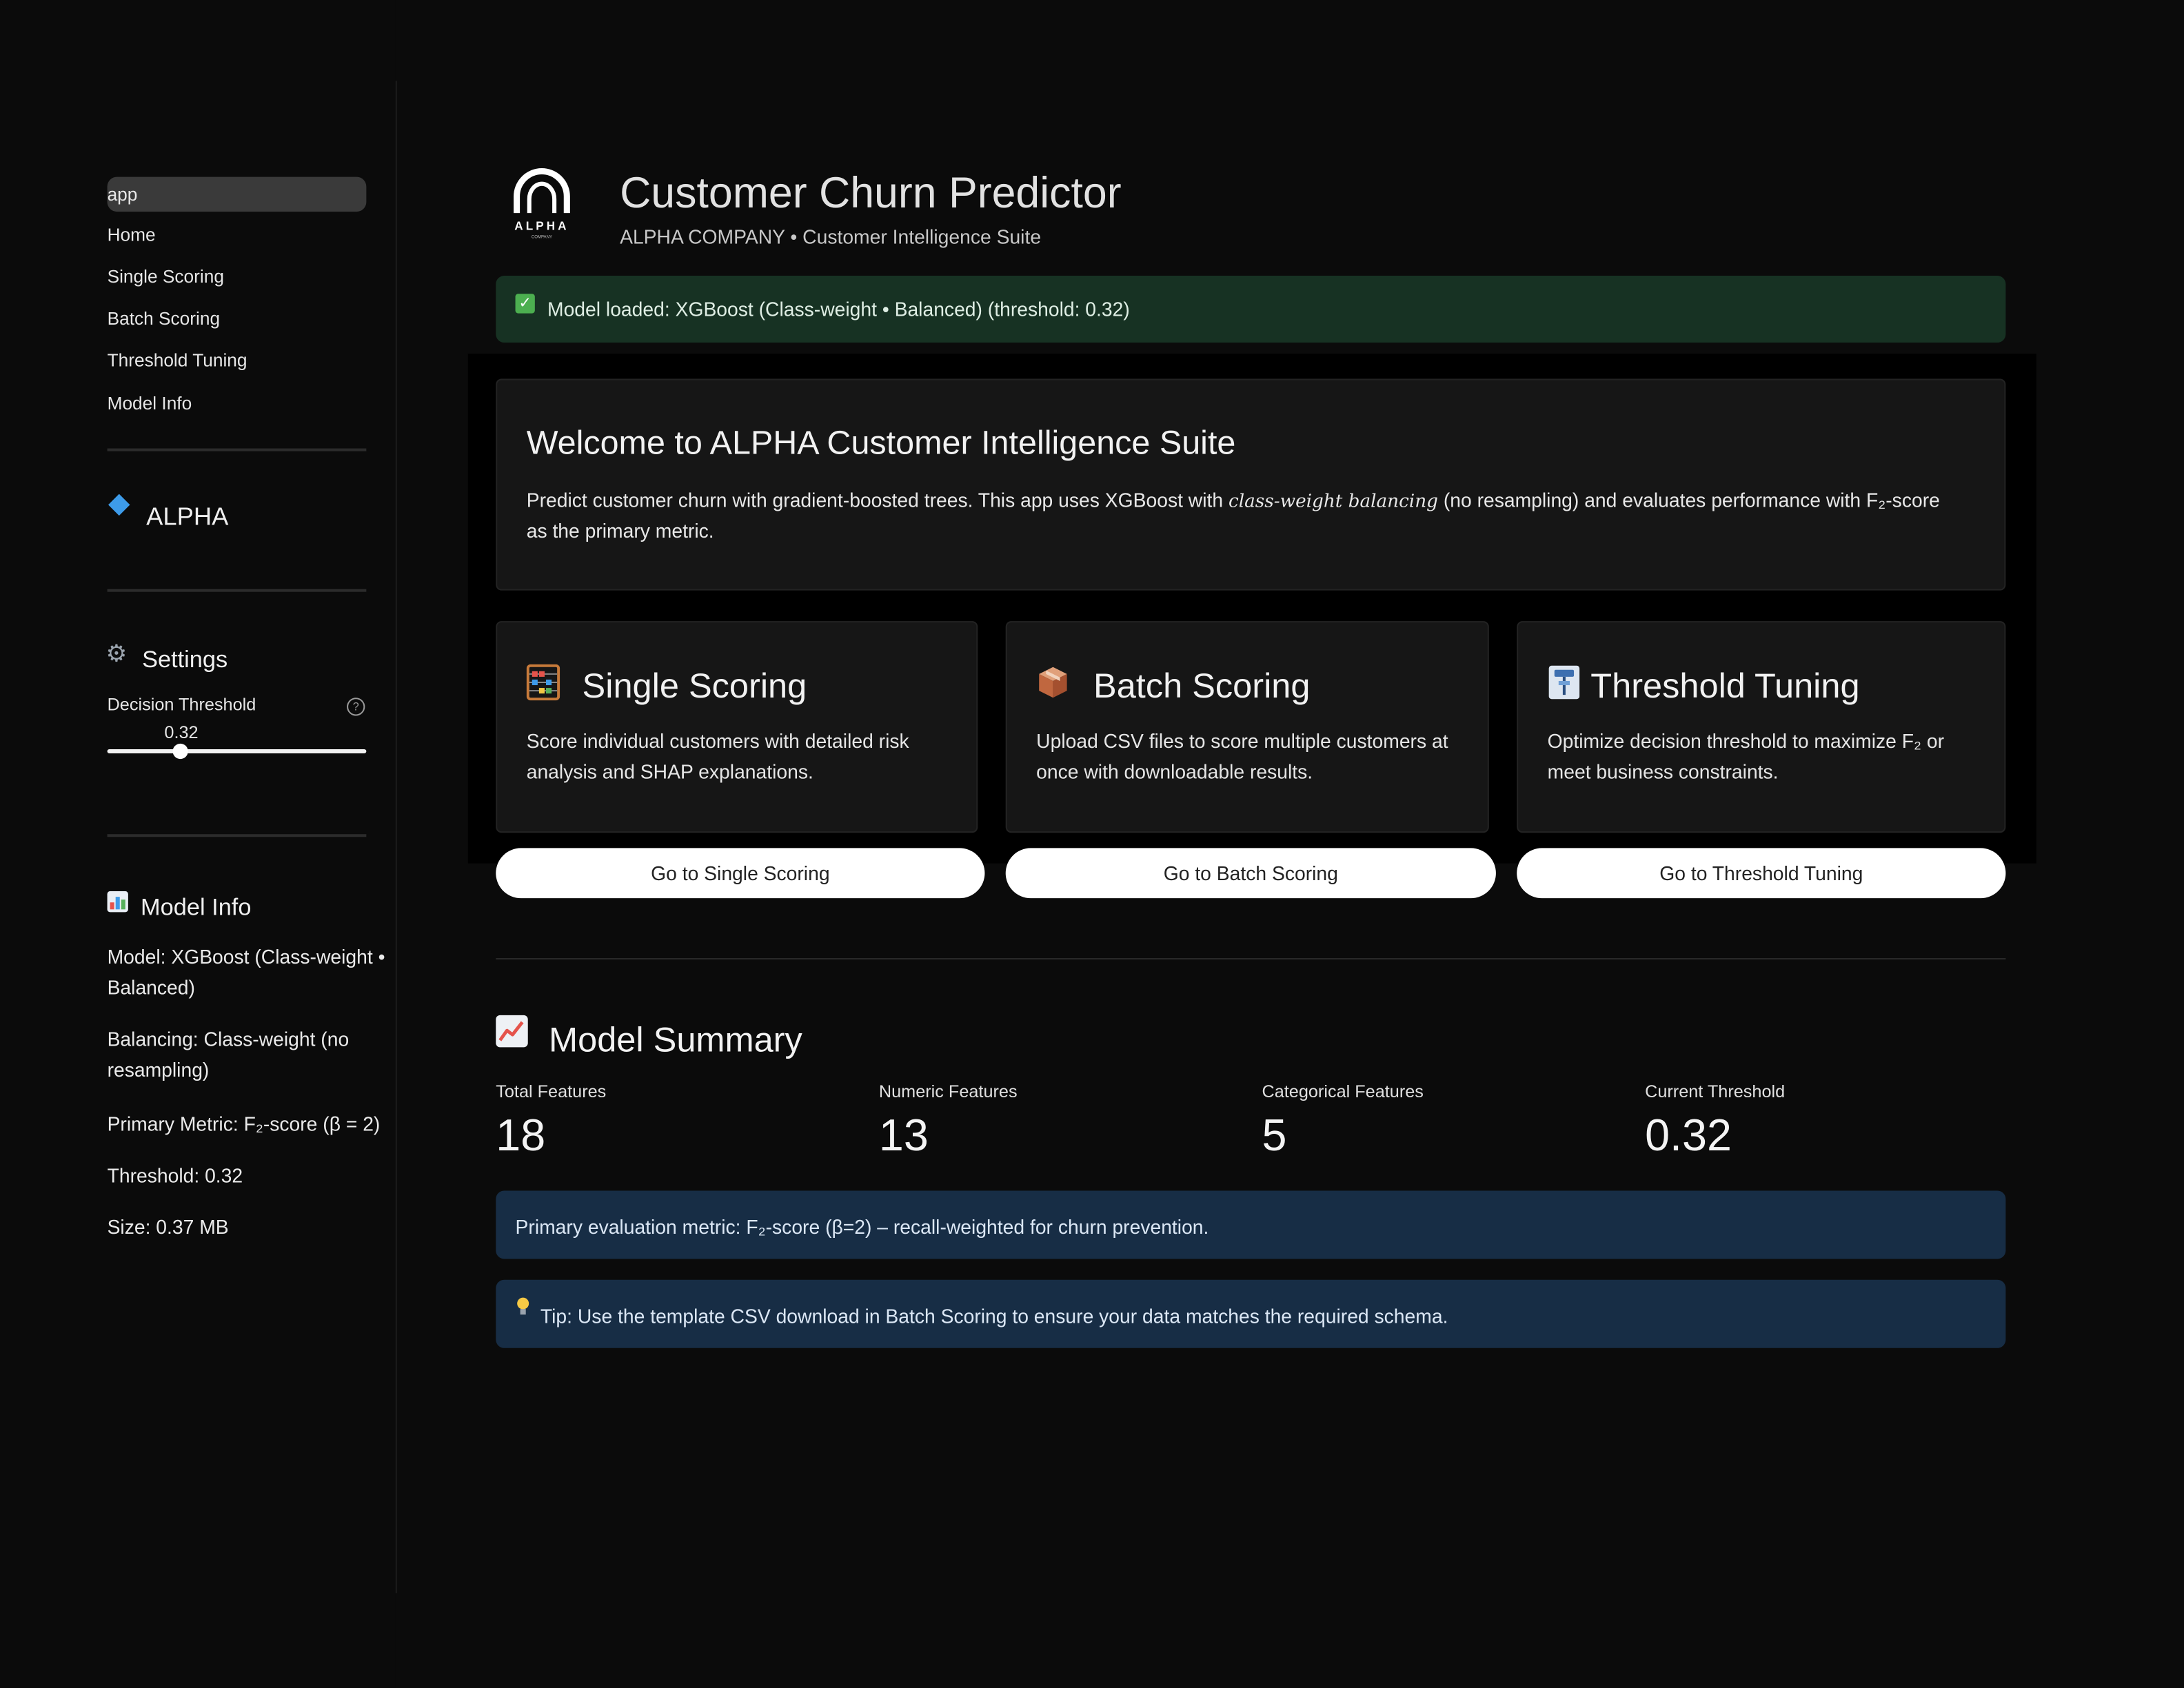 This screenshot has height=1688, width=2184. What do you see at coordinates (164, 318) in the screenshot?
I see `nav-item-batch-scoring: Batch Scoring` at bounding box center [164, 318].